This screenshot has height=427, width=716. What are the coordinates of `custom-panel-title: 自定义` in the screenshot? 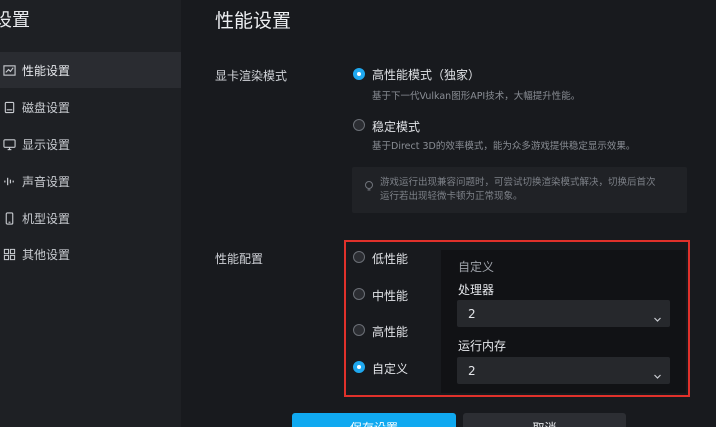 It's located at (476, 267).